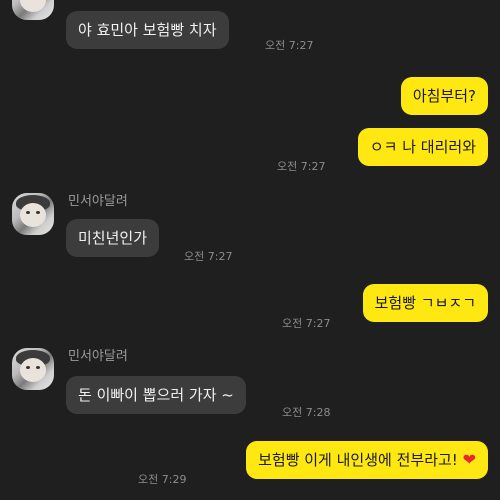 This screenshot has width=500, height=500. I want to click on message-timestamp: 오전 7:28, so click(306, 412).